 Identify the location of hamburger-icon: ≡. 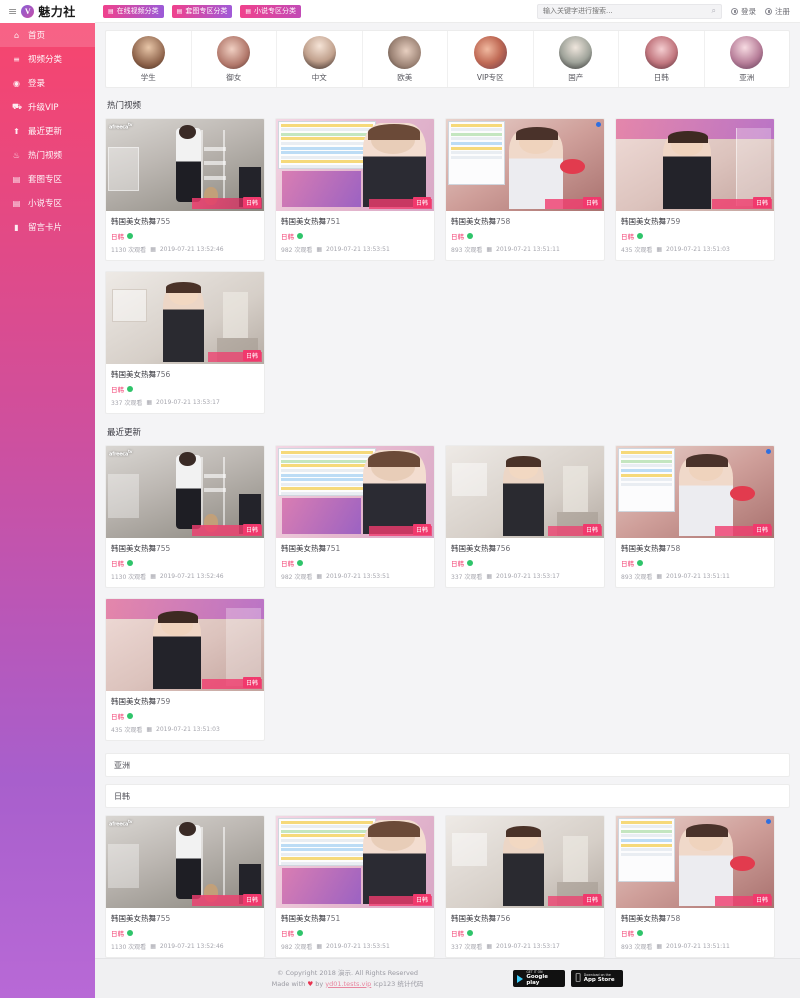
(12, 11).